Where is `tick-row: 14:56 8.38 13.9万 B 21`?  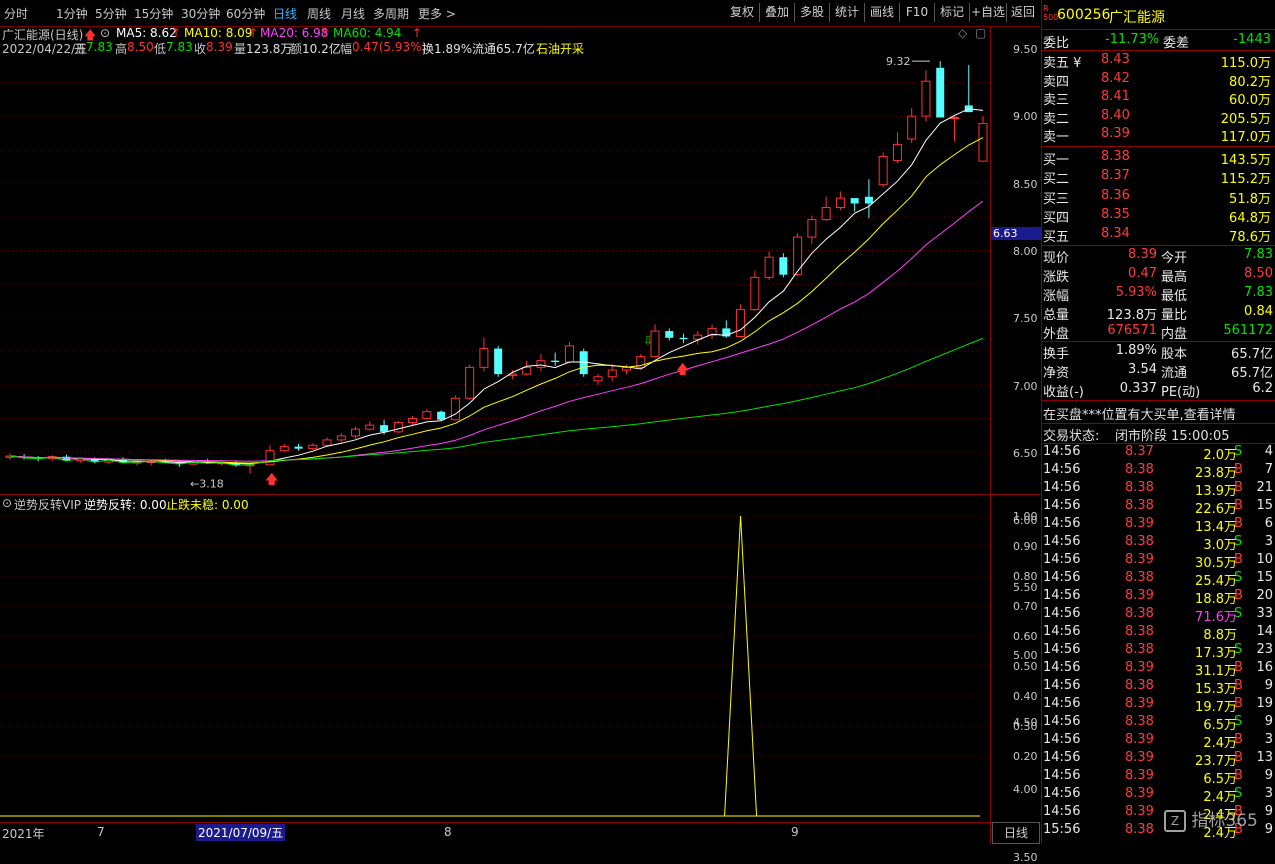 tick-row: 14:56 8.38 13.9万 B 21 is located at coordinates (1159, 489).